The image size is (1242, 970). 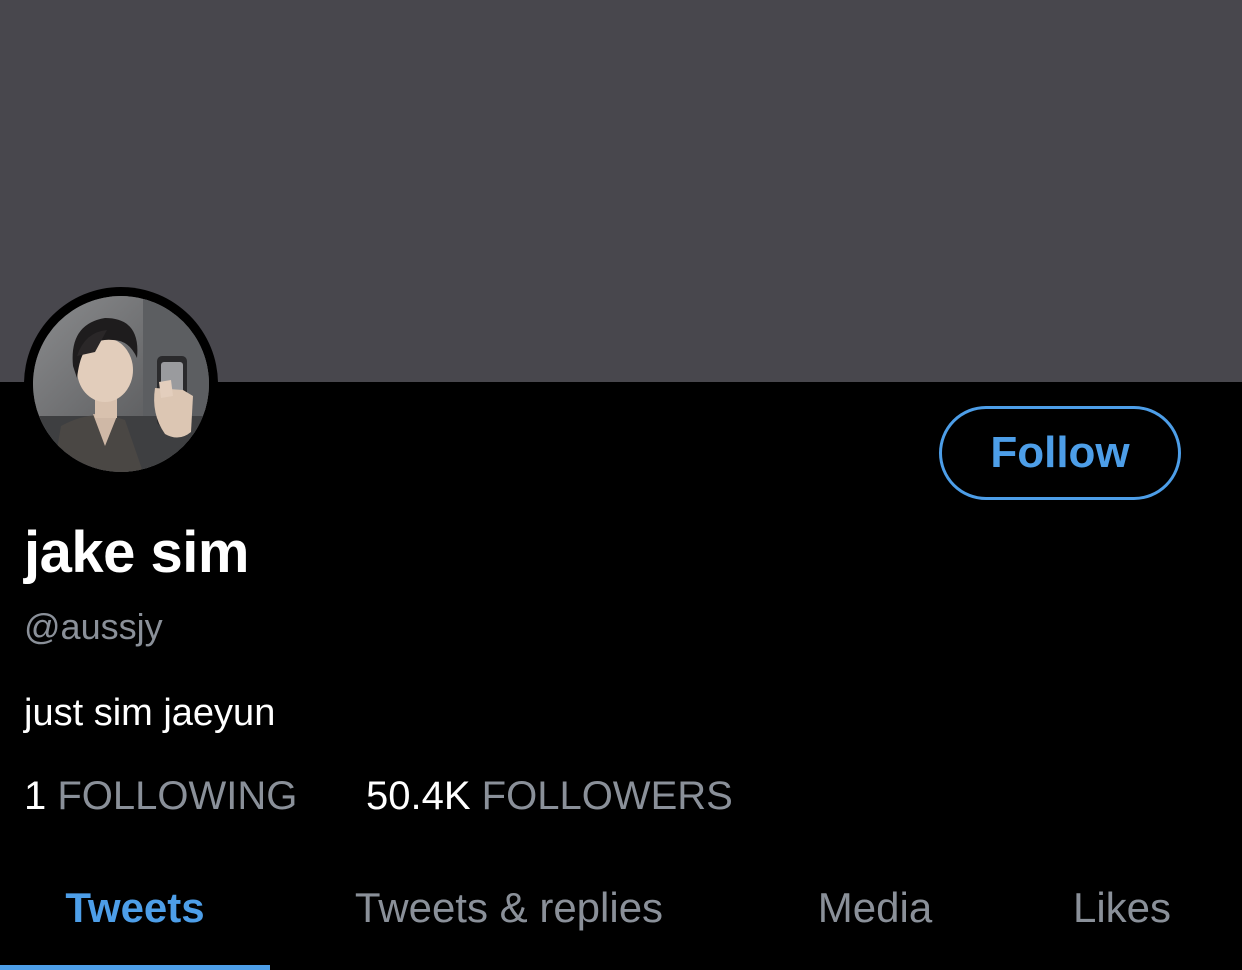 I want to click on following-label: FOLLOWING, so click(x=177, y=796).